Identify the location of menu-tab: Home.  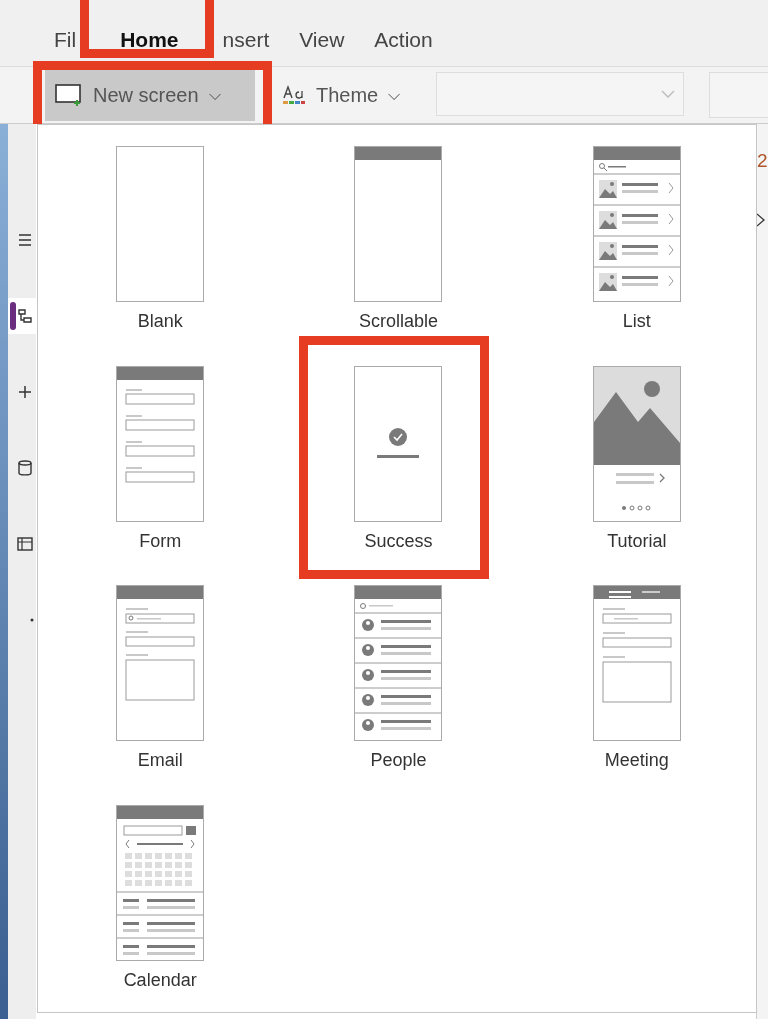
(149, 47).